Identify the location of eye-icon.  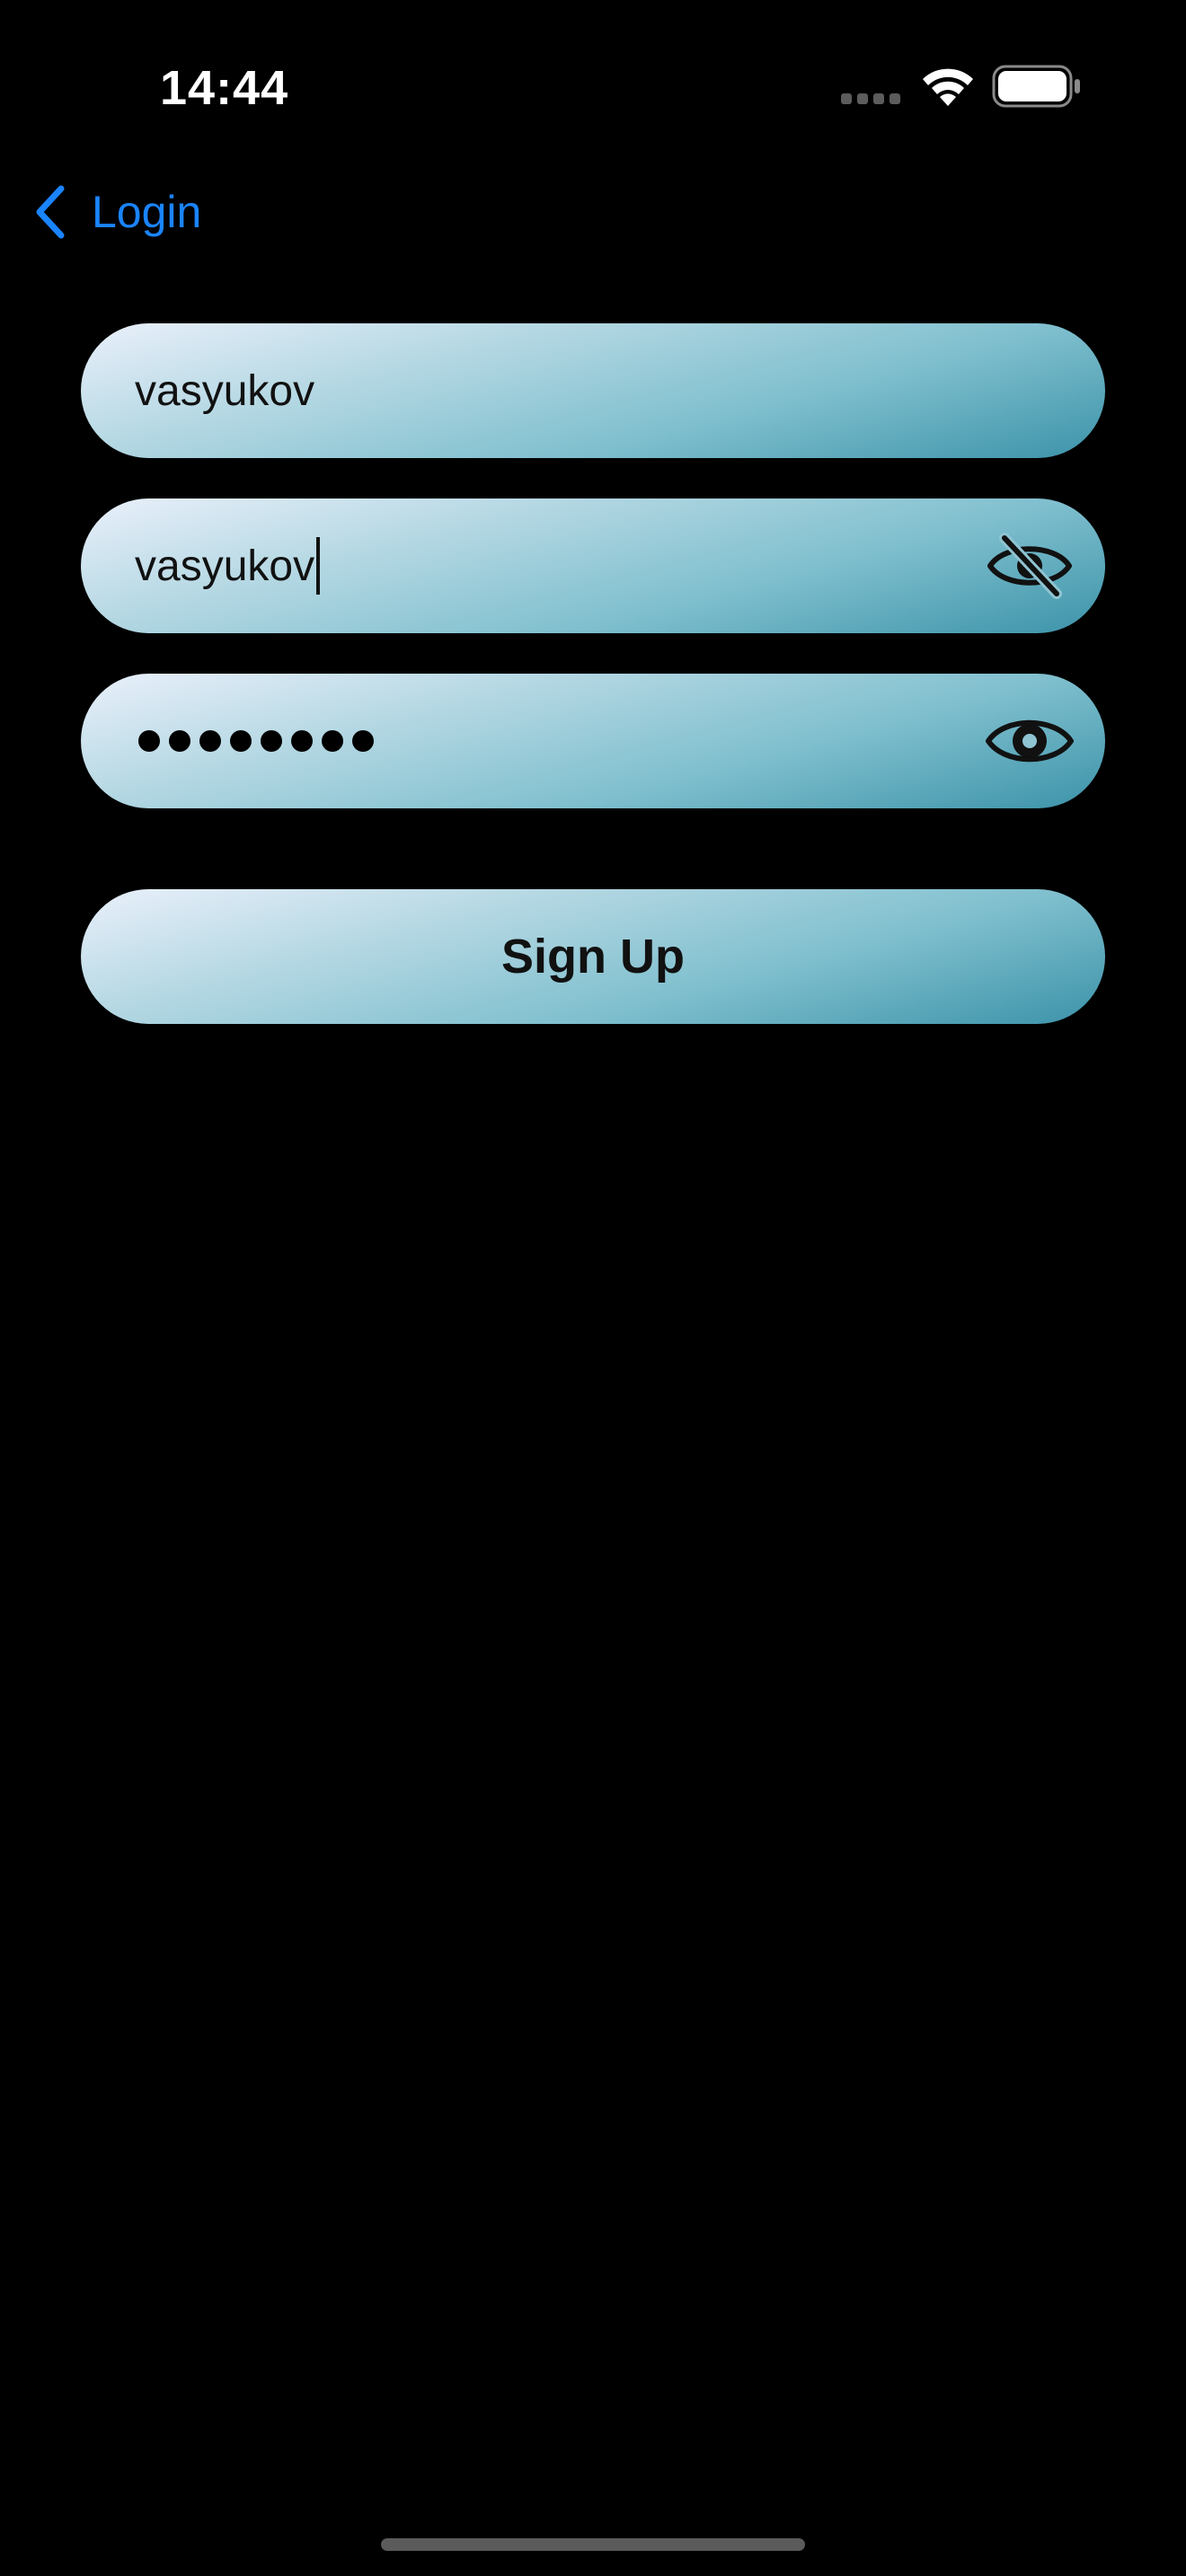
(1030, 741).